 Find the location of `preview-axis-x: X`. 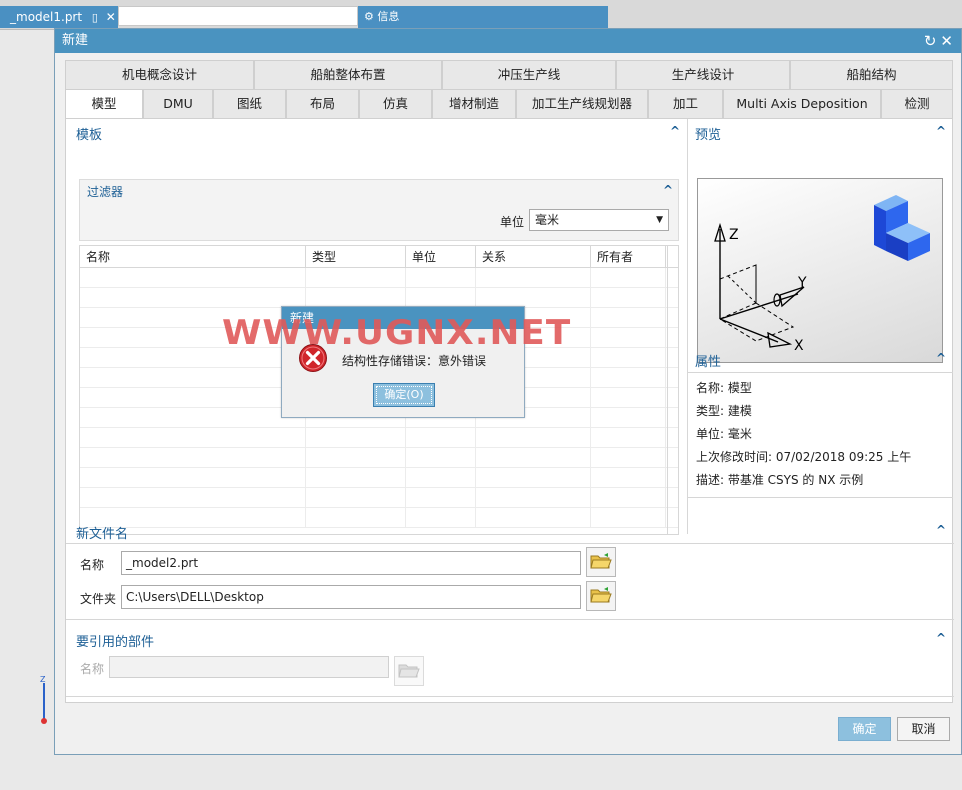

preview-axis-x: X is located at coordinates (799, 346).